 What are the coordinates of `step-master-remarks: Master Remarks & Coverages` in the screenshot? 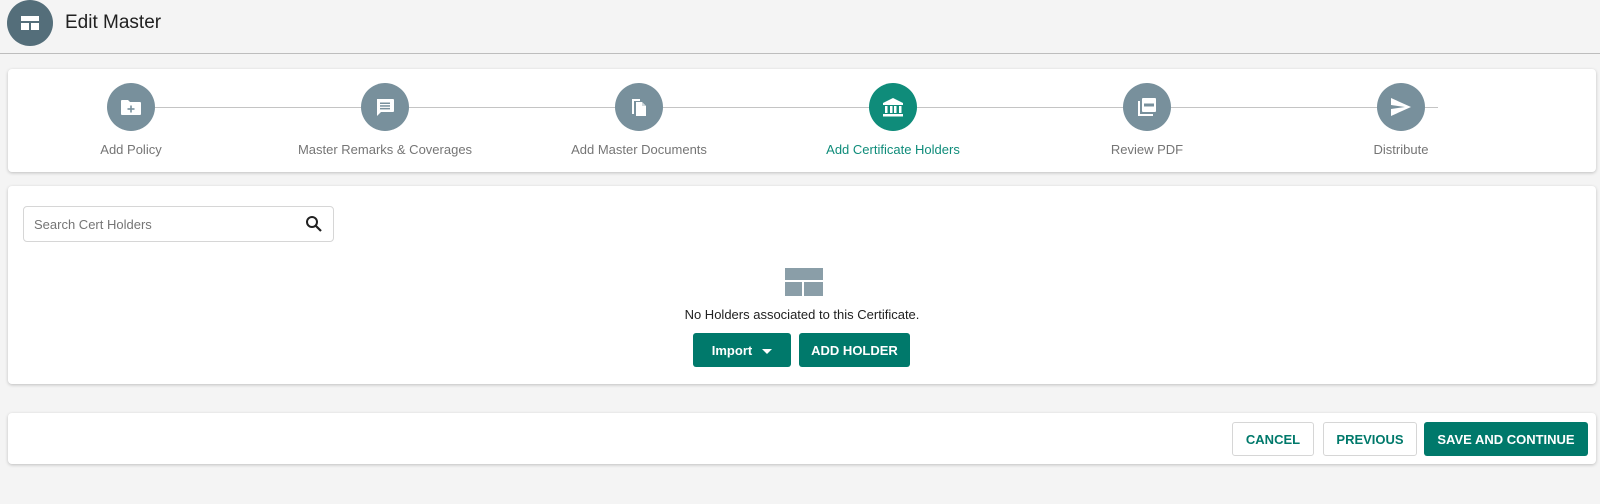 It's located at (385, 120).